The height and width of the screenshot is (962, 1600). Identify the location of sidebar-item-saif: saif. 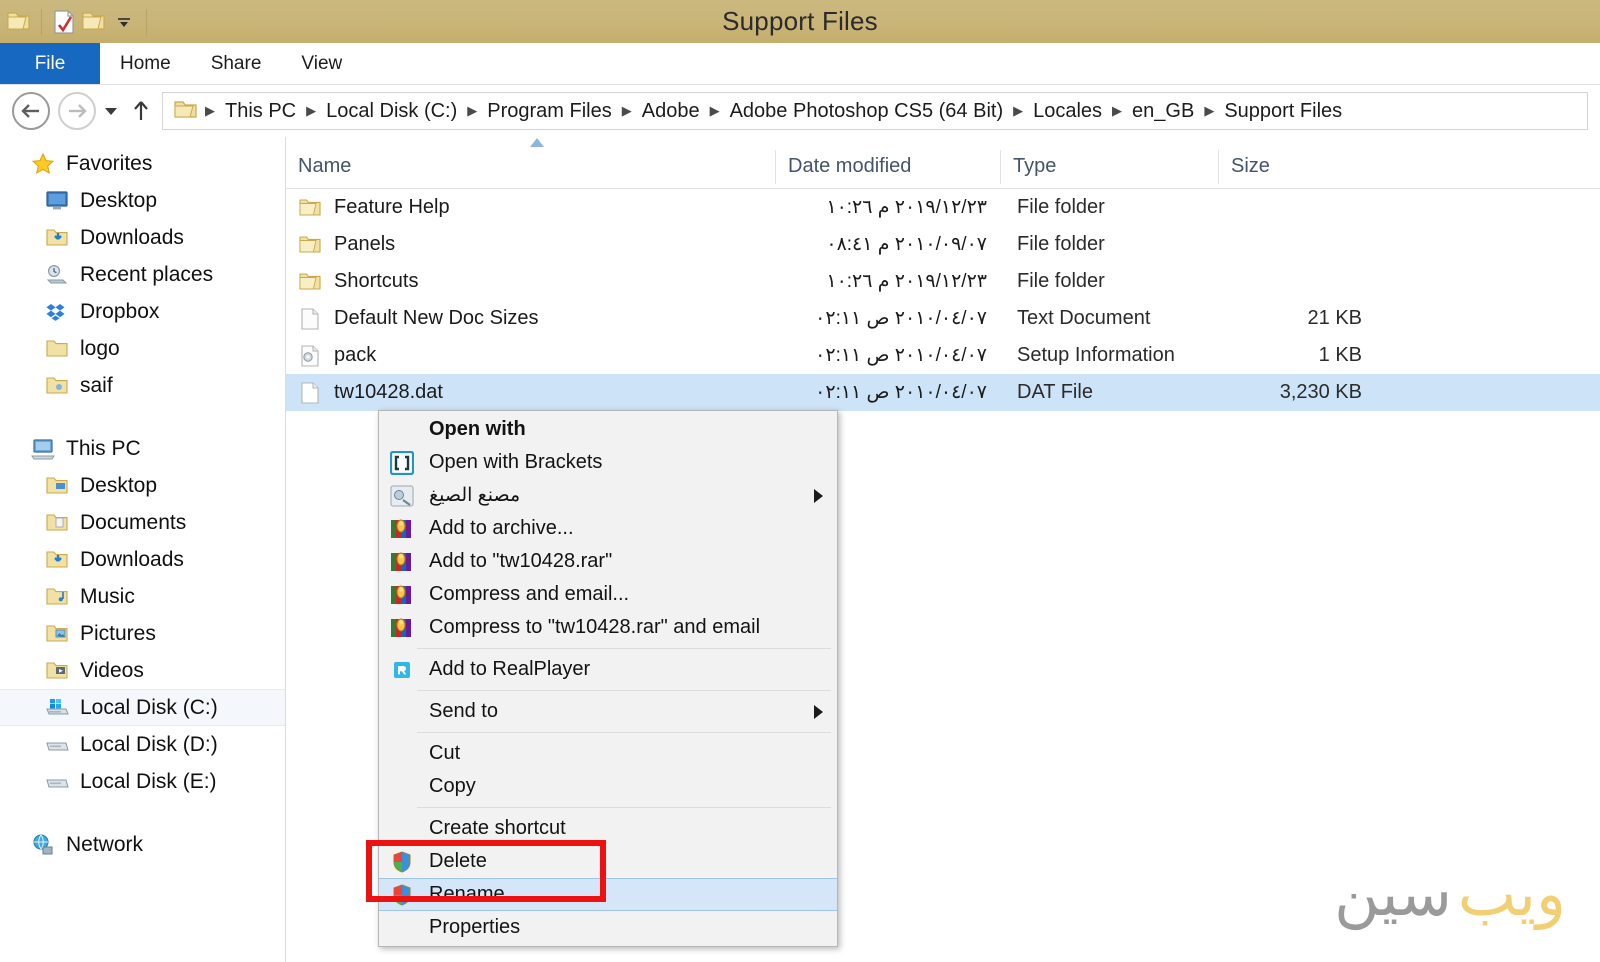
(142, 385).